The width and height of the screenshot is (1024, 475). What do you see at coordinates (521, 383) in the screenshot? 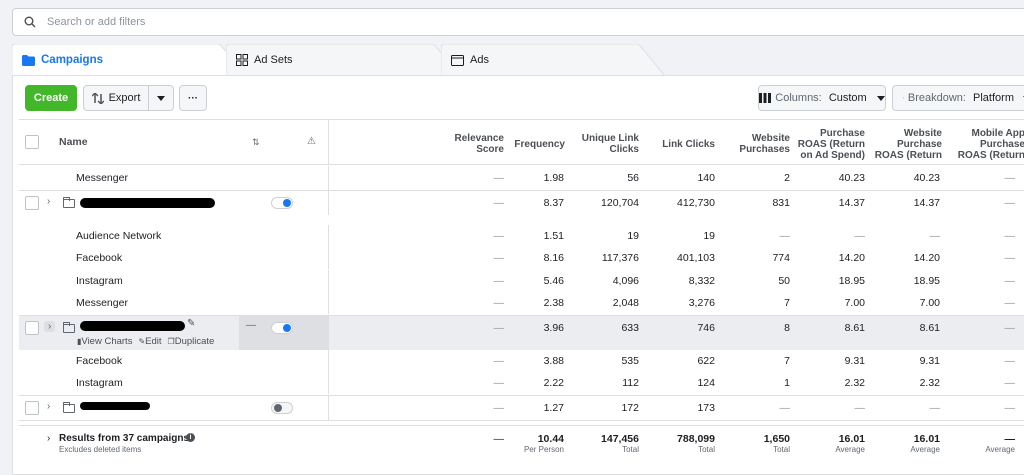
I see `breakdown-row: Instagram—2.2211212412.322.32—` at bounding box center [521, 383].